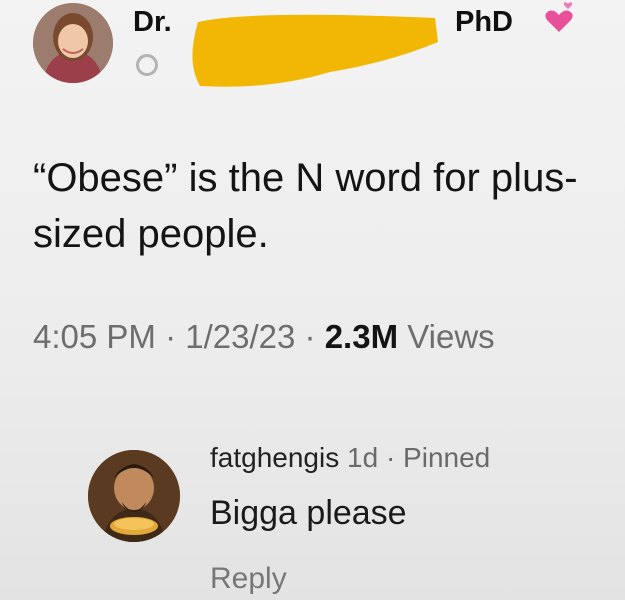  I want to click on redaction-scribble, so click(315, 52).